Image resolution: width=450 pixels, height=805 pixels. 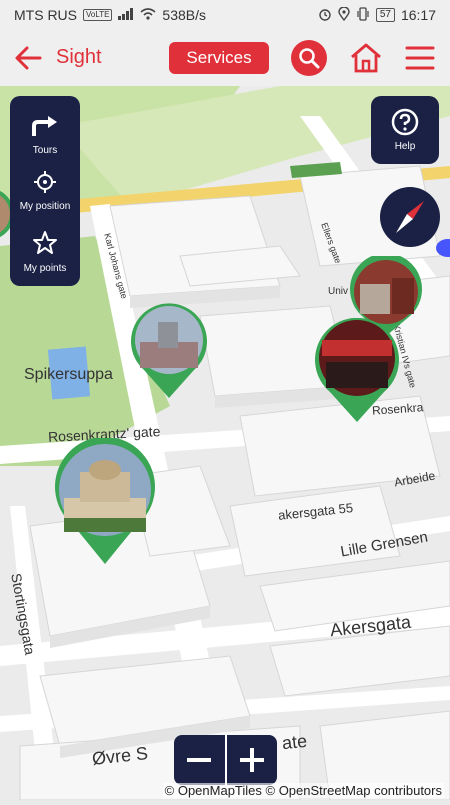 I want to click on sight-pin-cinema, so click(x=357, y=371).